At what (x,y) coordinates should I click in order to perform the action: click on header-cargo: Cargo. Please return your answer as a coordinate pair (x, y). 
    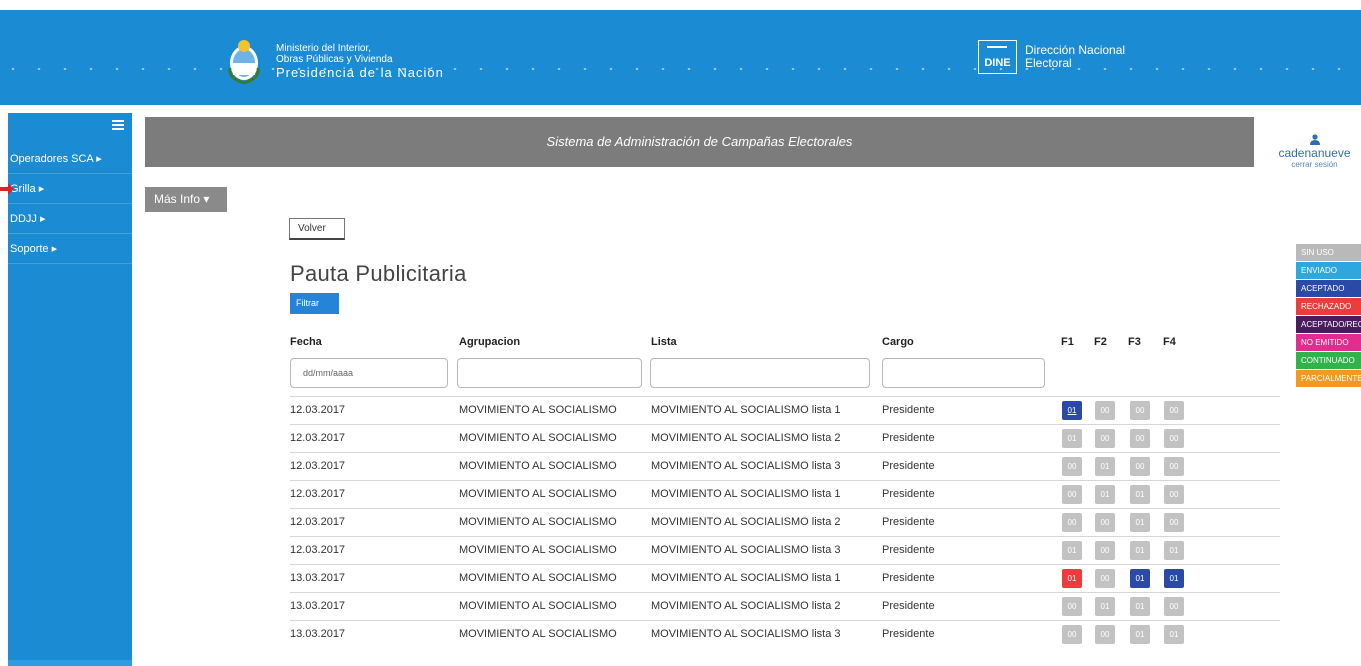
    Looking at the image, I should click on (898, 342).